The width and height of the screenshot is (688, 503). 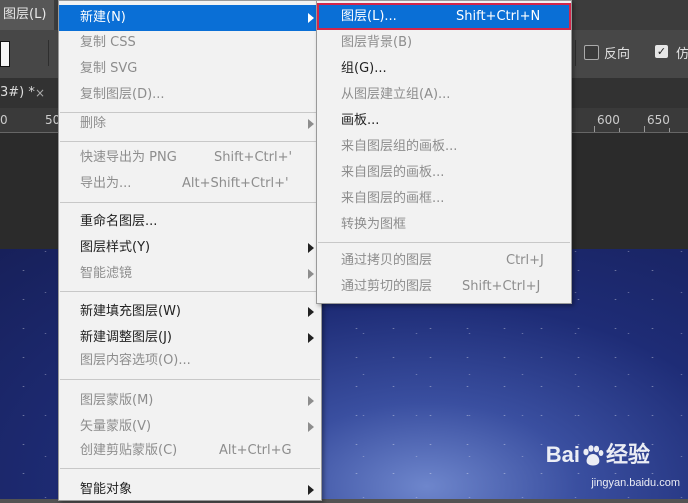 What do you see at coordinates (387, 260) in the screenshot?
I see `submenu-item-label: 通过拷贝的图层` at bounding box center [387, 260].